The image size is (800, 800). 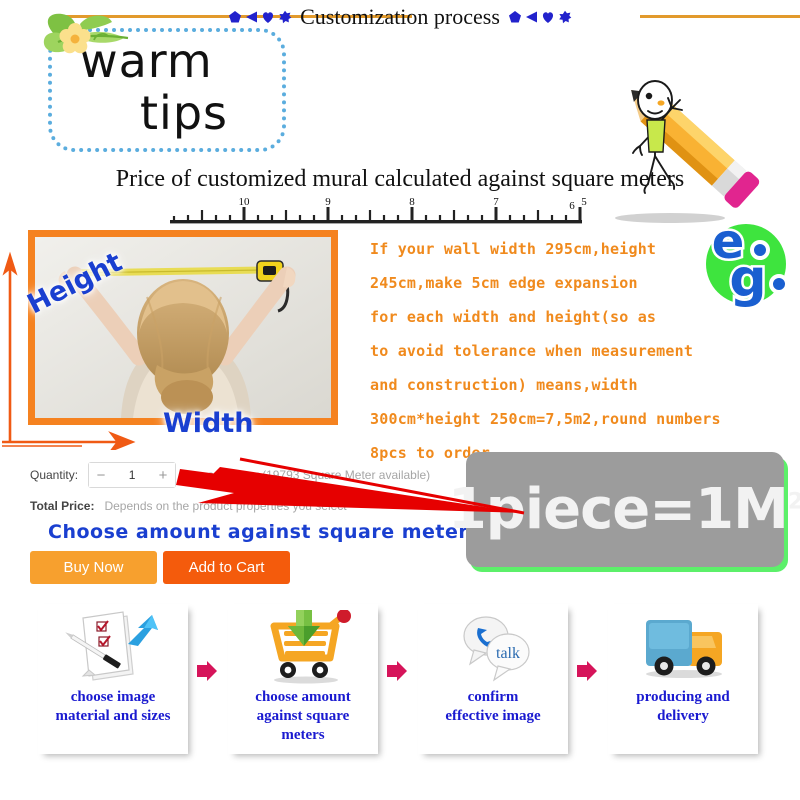 I want to click on example-line-5: and construction) means,width, so click(x=504, y=385).